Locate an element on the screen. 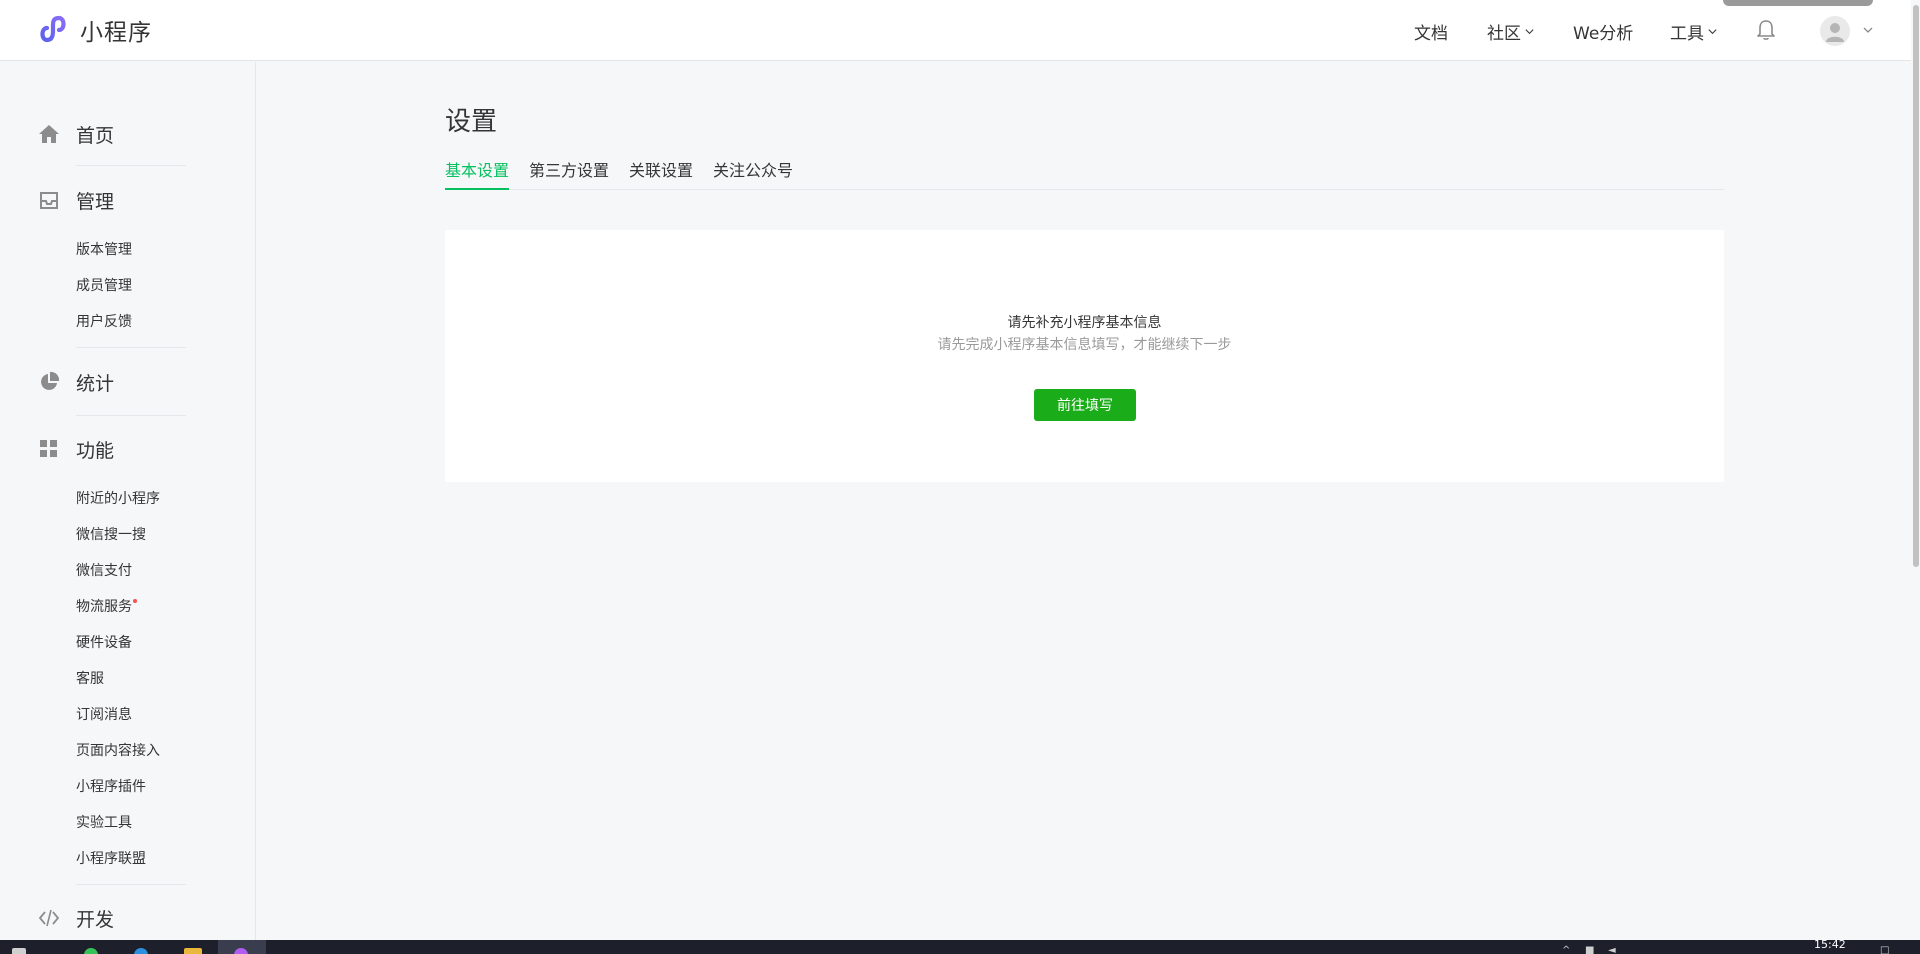  sidebar-item-dev: 开发 is located at coordinates (76, 919).